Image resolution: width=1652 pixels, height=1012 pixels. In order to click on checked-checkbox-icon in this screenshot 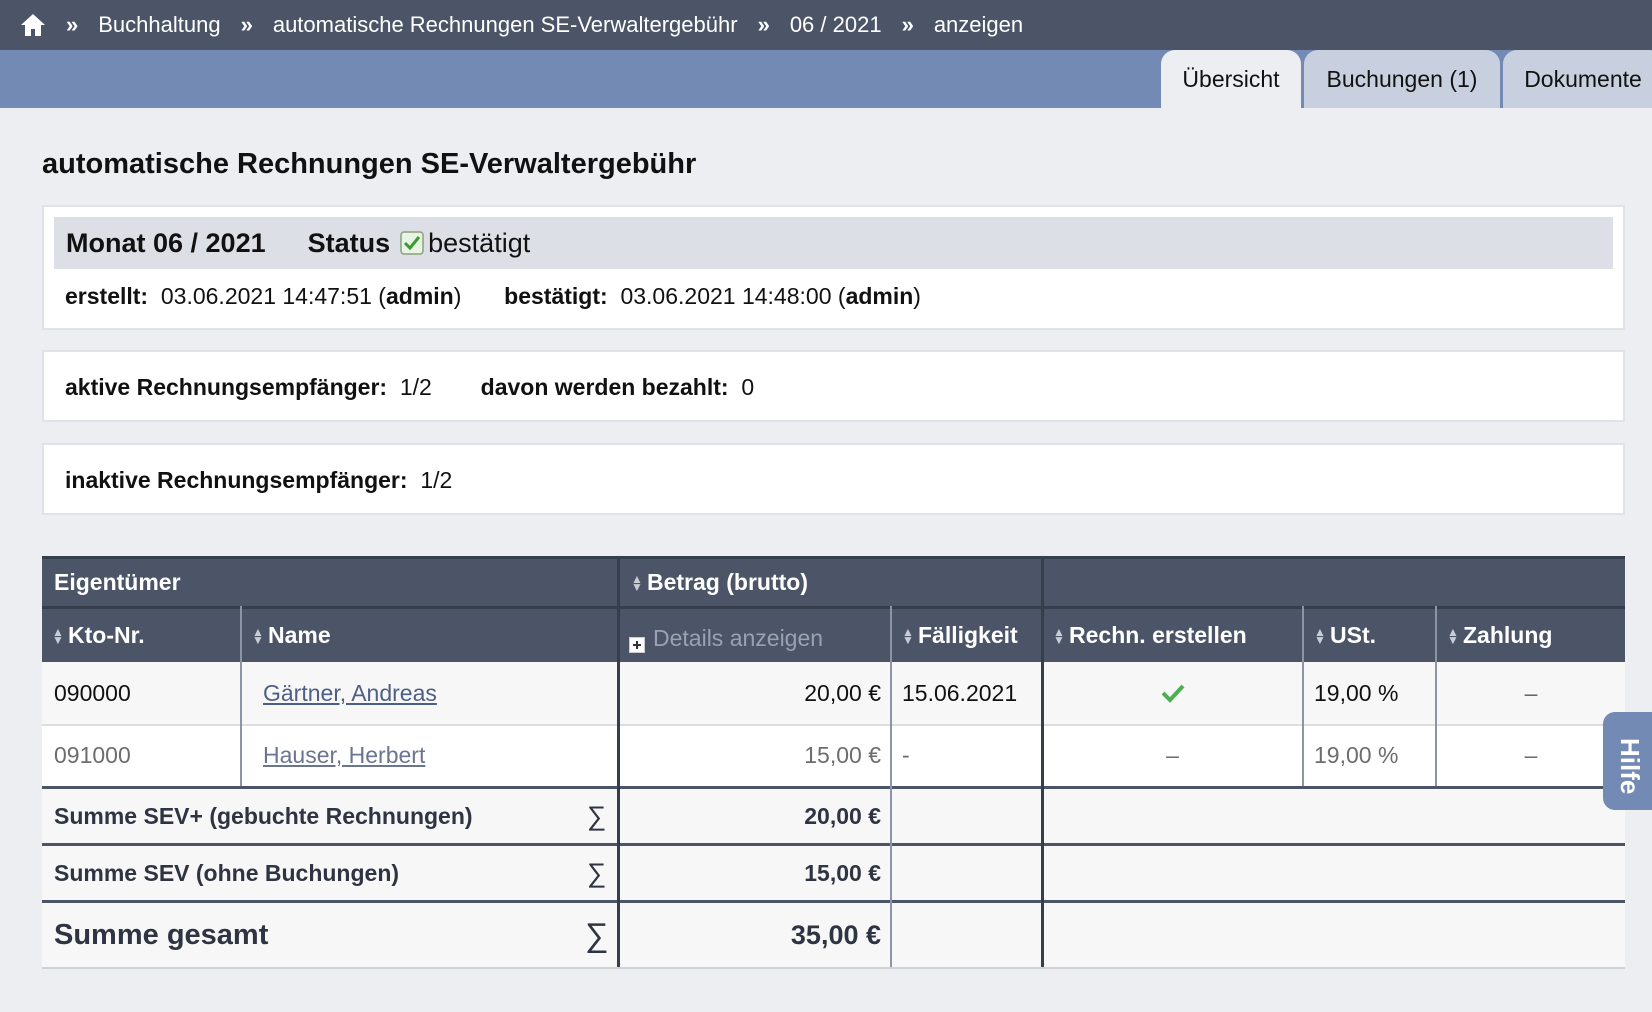, I will do `click(412, 243)`.